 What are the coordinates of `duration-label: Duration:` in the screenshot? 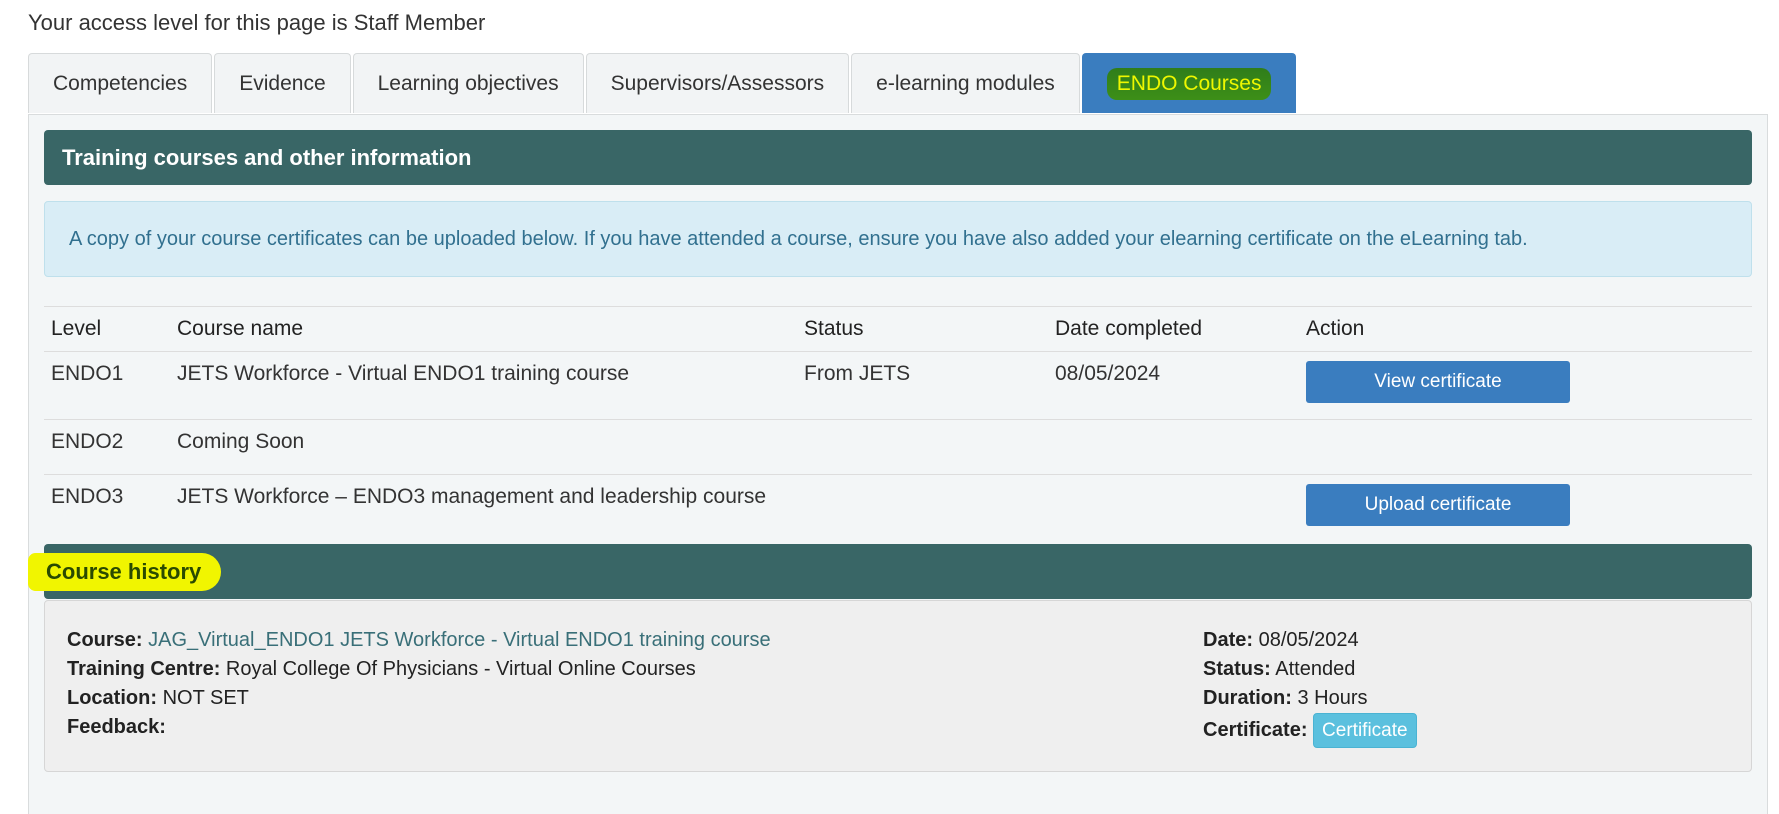 It's located at (1247, 698).